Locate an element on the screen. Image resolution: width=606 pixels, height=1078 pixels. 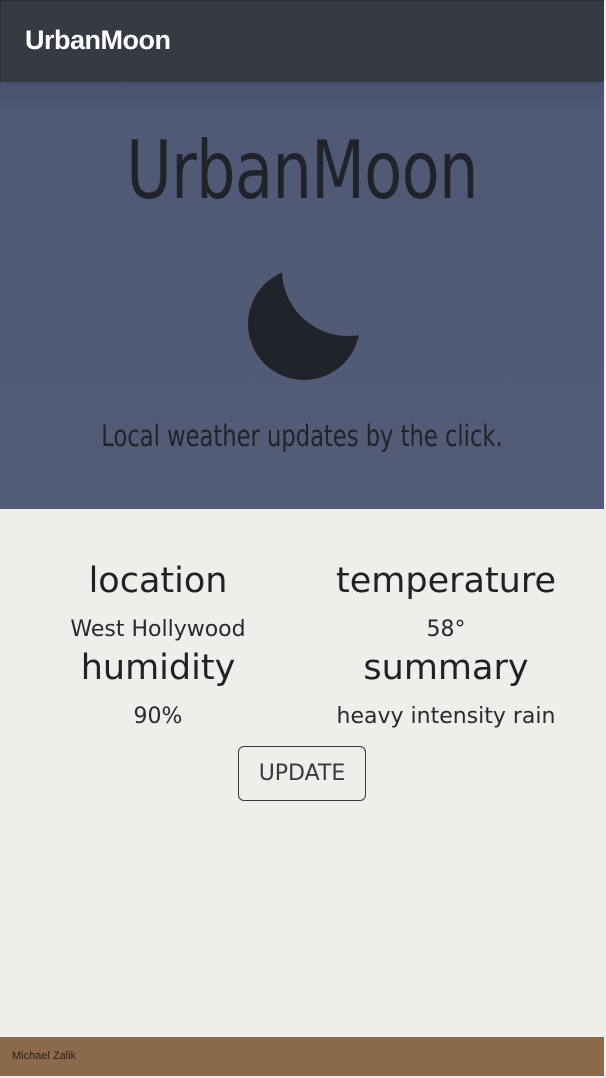
update-button: UPDATE is located at coordinates (302, 773).